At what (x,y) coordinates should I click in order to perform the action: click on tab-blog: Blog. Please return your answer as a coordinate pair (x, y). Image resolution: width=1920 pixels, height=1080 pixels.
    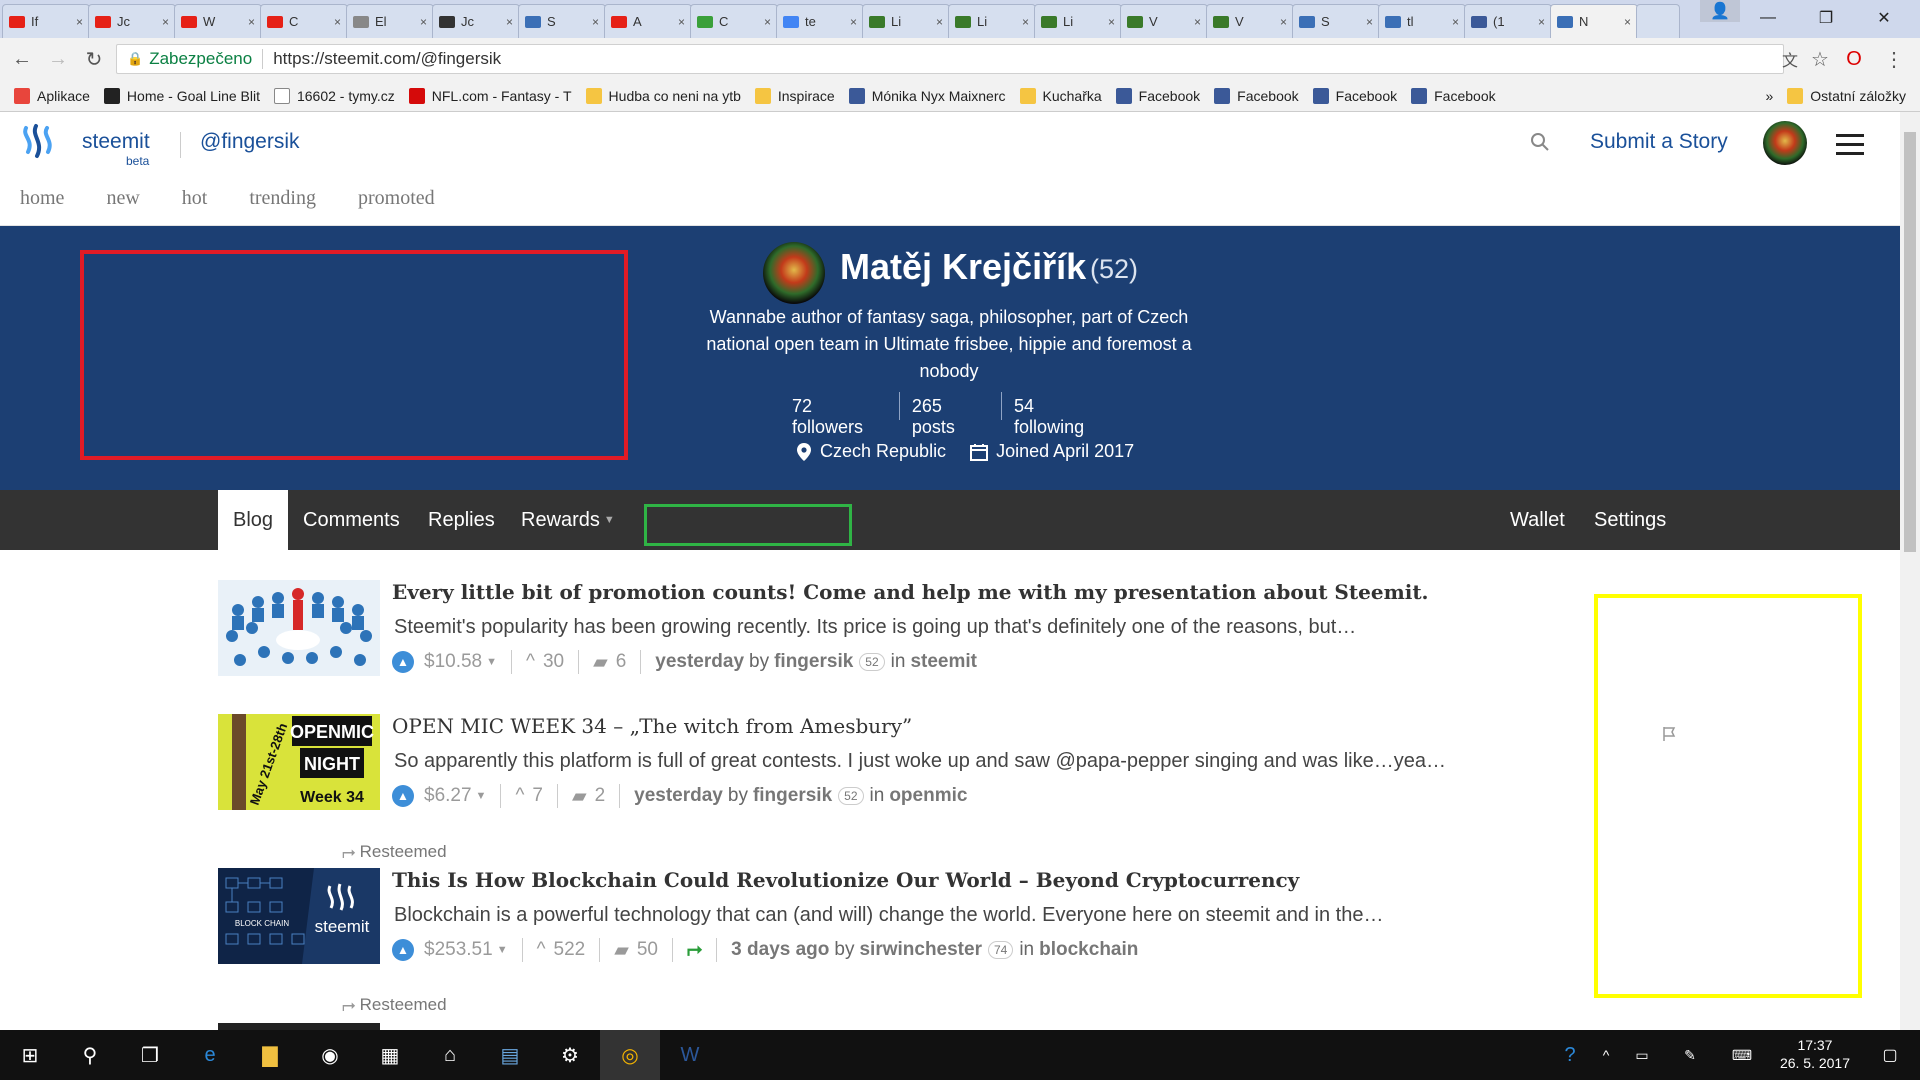
    Looking at the image, I should click on (253, 520).